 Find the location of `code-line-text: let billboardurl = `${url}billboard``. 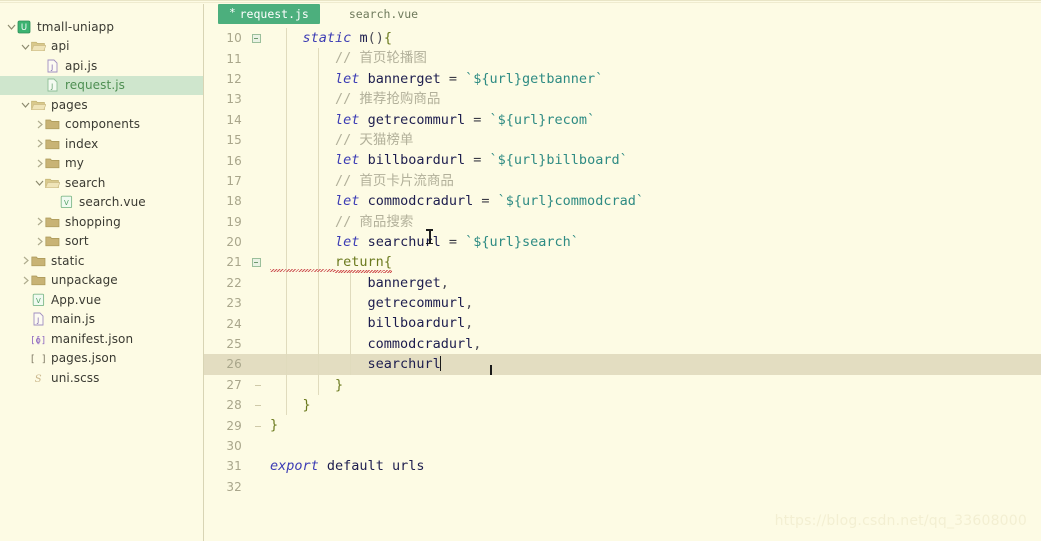

code-line-text: let billboardurl = `${url}billboard` is located at coordinates (652, 160).